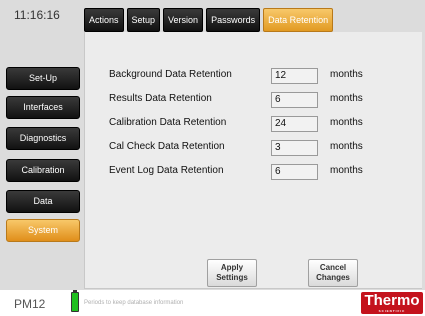 Image resolution: width=425 pixels, height=316 pixels. I want to click on sidebar-item-set-up: Set-Up, so click(43, 78).